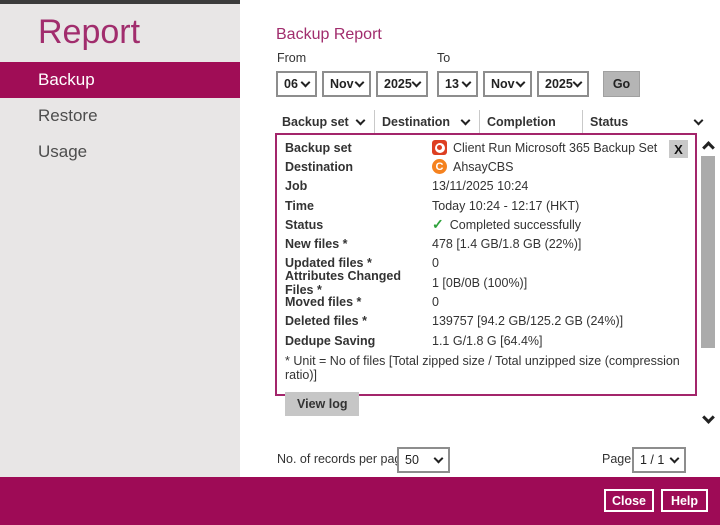  Describe the element at coordinates (439, 167) in the screenshot. I see `ahsaycbs-icon: C` at that location.